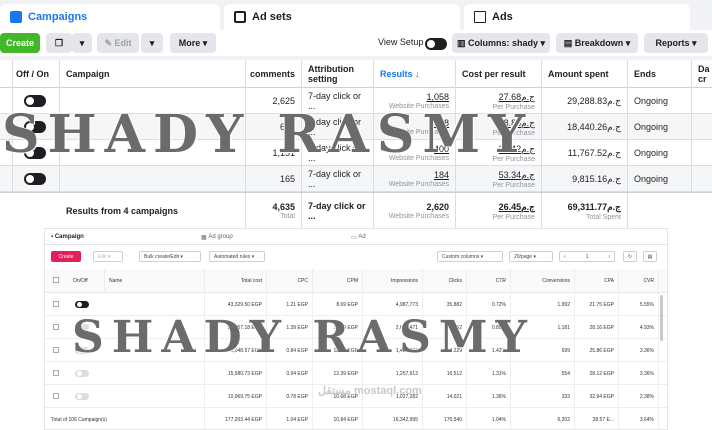 The height and width of the screenshot is (430, 712). I want to click on ad-icon, so click(480, 17).